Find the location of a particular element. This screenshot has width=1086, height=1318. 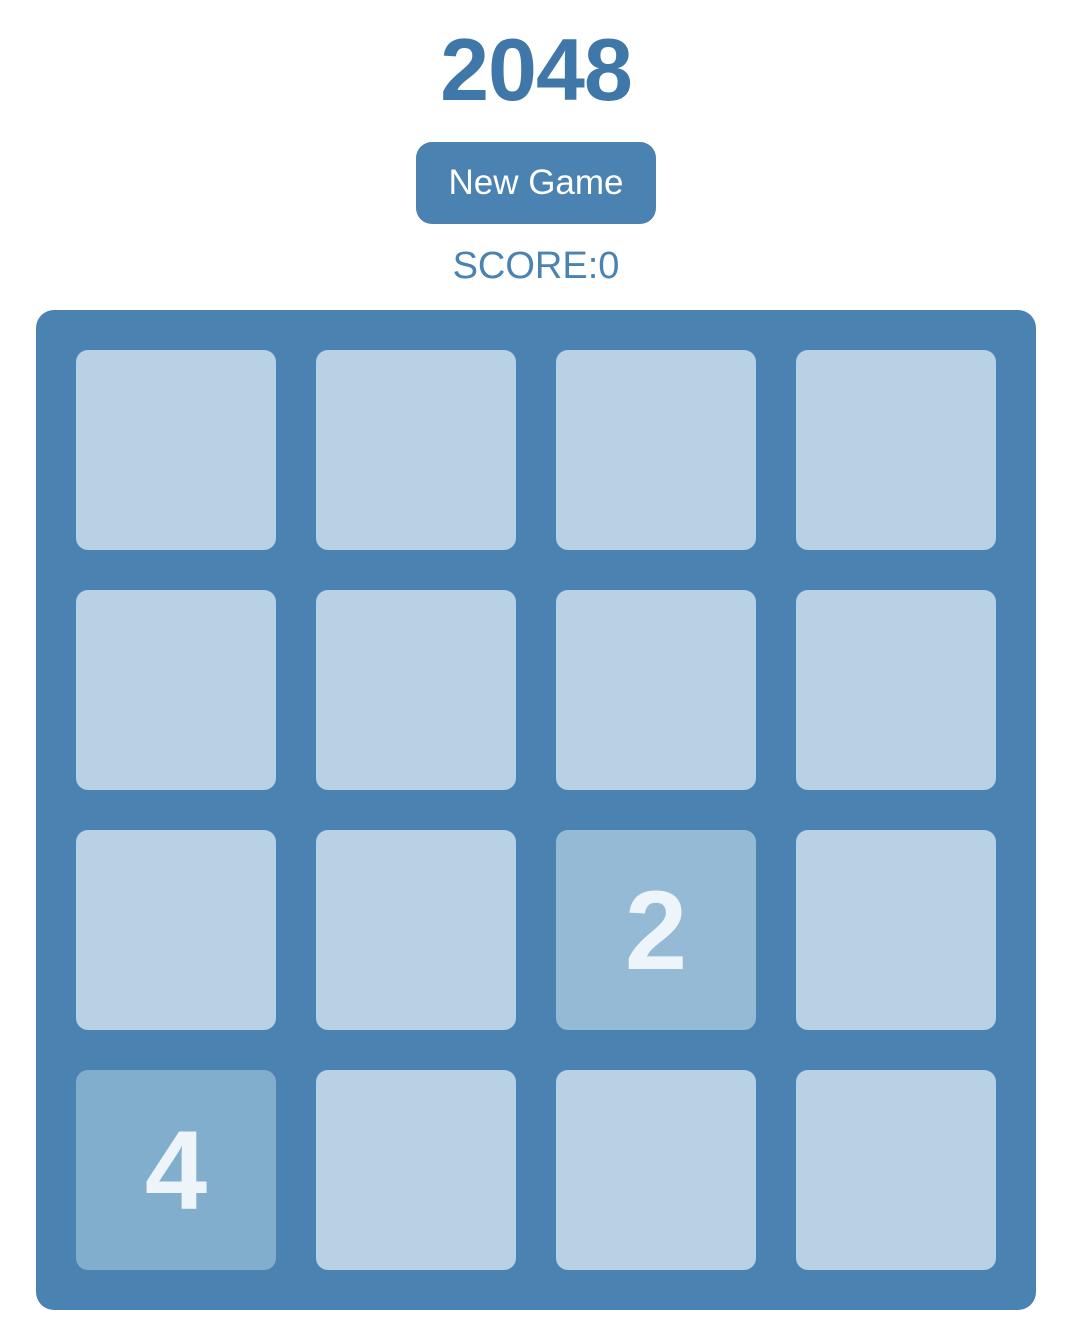

game-title: 2048 is located at coordinates (536, 69).